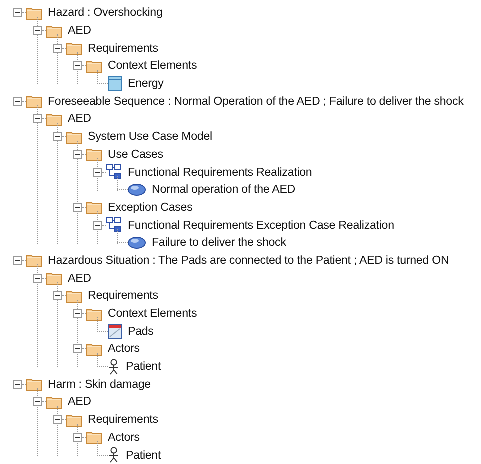 The height and width of the screenshot is (464, 481). What do you see at coordinates (146, 83) in the screenshot?
I see `tree-item: Energy` at bounding box center [146, 83].